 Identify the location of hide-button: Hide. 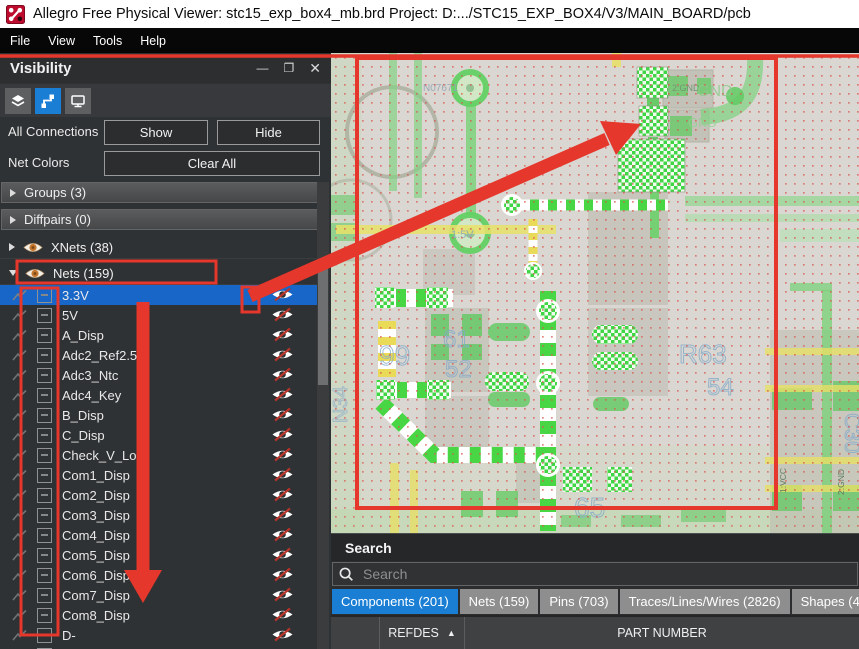
(268, 132).